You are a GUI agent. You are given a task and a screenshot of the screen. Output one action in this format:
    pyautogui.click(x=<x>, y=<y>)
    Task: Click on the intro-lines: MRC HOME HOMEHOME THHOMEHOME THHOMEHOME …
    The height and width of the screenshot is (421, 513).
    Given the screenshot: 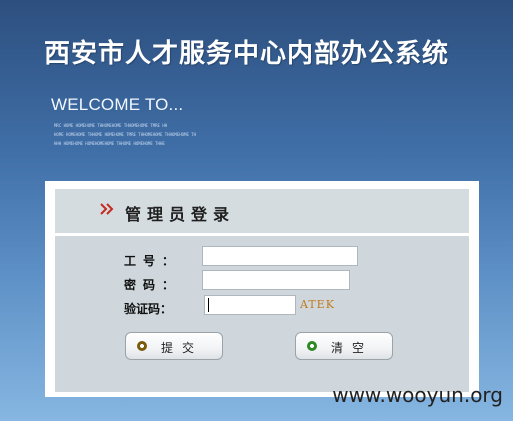 What is the action you would take?
    pyautogui.click(x=164, y=134)
    